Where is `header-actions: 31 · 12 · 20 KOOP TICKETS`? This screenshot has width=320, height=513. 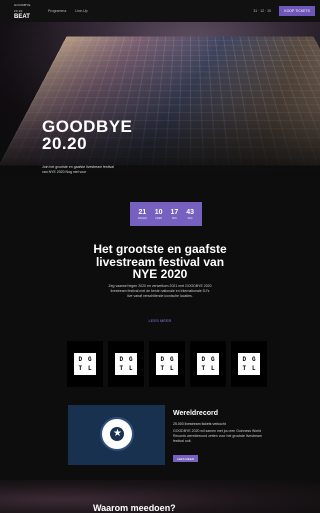
header-actions: 31 · 12 · 20 KOOP TICKETS is located at coordinates (284, 11).